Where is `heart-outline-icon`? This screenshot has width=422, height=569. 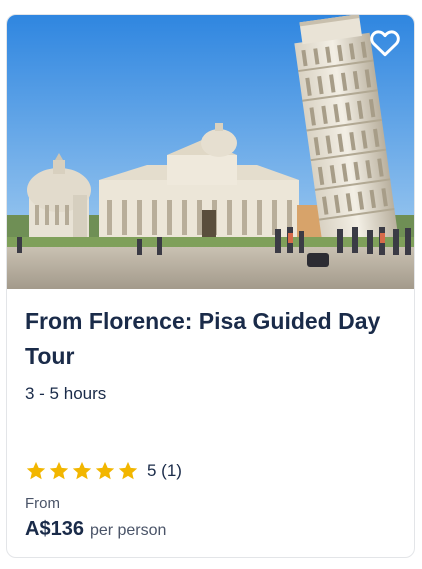 heart-outline-icon is located at coordinates (385, 43).